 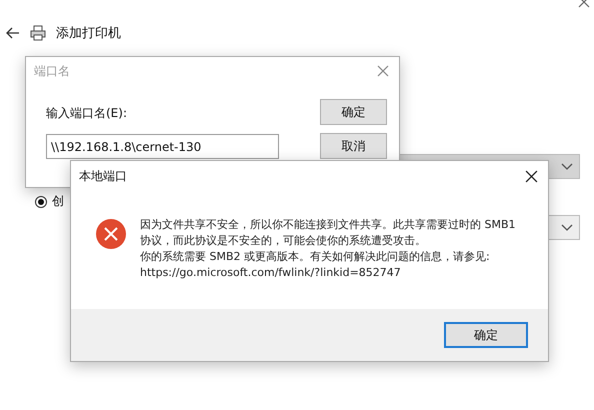 What do you see at coordinates (328, 225) in the screenshot?
I see `message-text: 因为文件共享不安全，所以你不能连接到文件共享。此共享需要过时的 SMB1` at bounding box center [328, 225].